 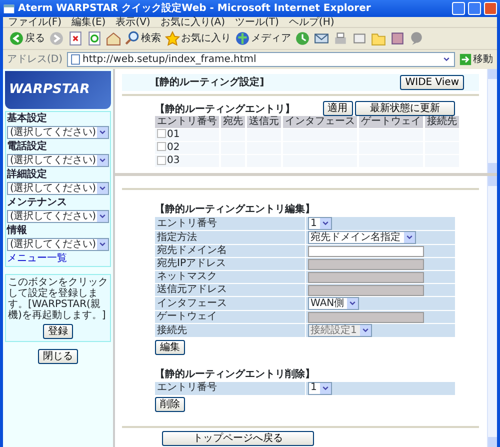 What do you see at coordinates (58, 90) in the screenshot?
I see `logo: WARPSTAR` at bounding box center [58, 90].